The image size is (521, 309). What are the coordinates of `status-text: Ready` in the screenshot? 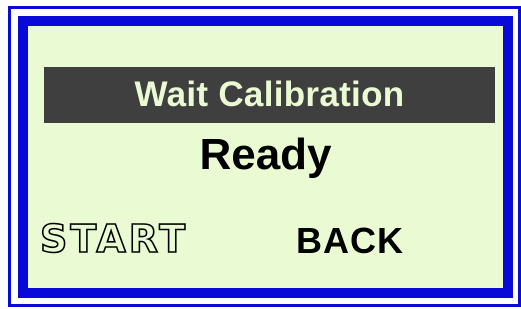 It's located at (265, 154).